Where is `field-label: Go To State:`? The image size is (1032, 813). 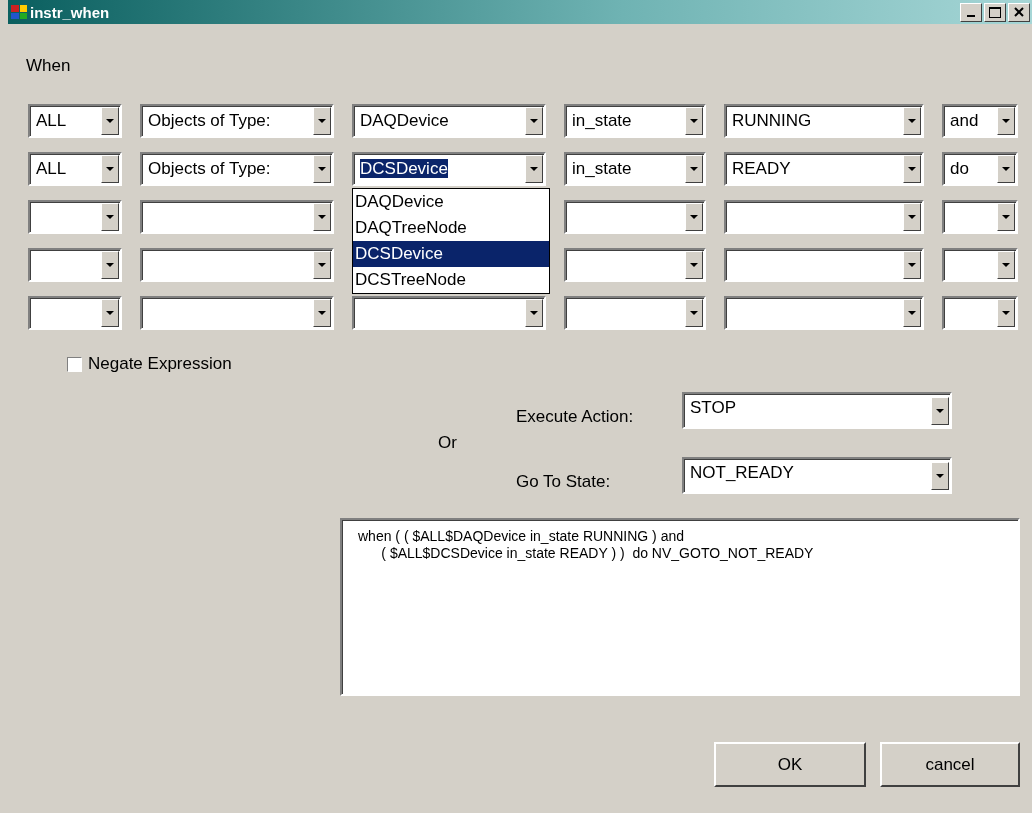 field-label: Go To State: is located at coordinates (564, 482).